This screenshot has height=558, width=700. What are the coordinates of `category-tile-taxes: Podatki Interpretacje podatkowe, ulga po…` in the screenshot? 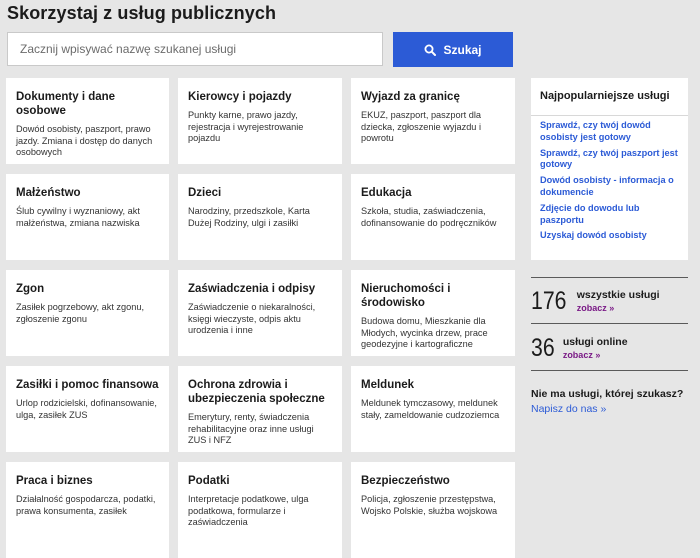 It's located at (260, 510).